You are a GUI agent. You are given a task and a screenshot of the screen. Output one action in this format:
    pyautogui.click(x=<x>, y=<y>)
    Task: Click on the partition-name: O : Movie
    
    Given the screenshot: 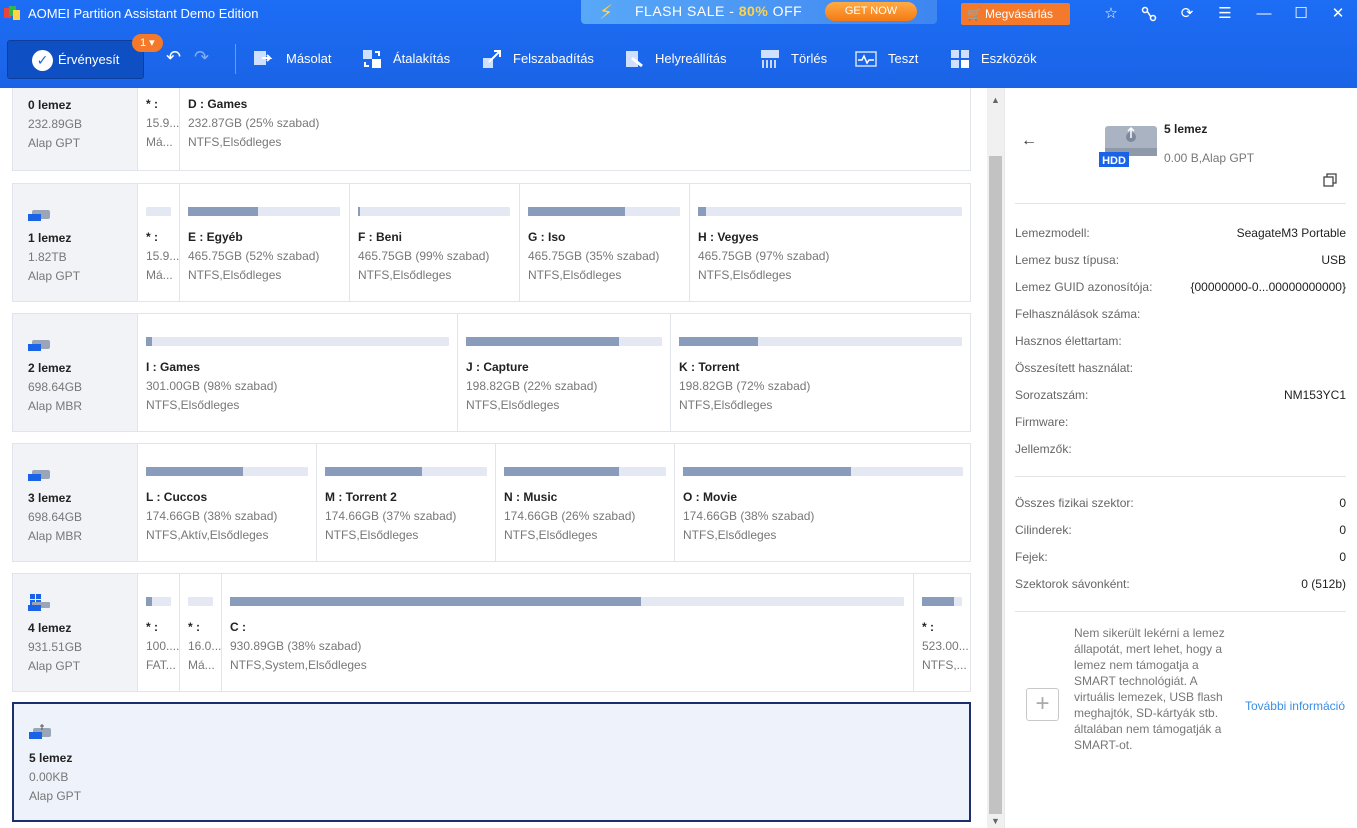 What is the action you would take?
    pyautogui.click(x=710, y=497)
    